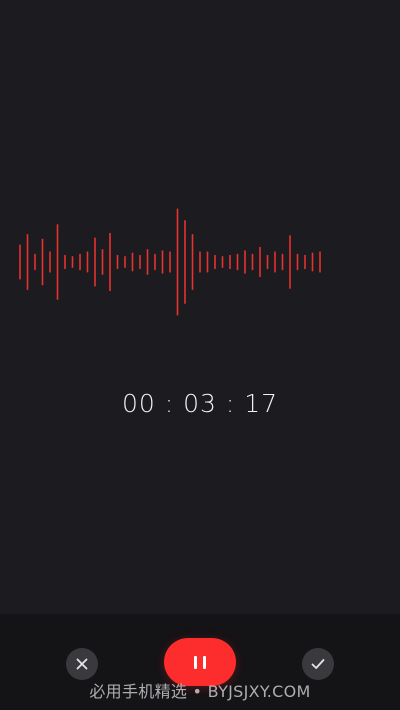  What do you see at coordinates (170, 262) in the screenshot?
I see `waveform-graphic` at bounding box center [170, 262].